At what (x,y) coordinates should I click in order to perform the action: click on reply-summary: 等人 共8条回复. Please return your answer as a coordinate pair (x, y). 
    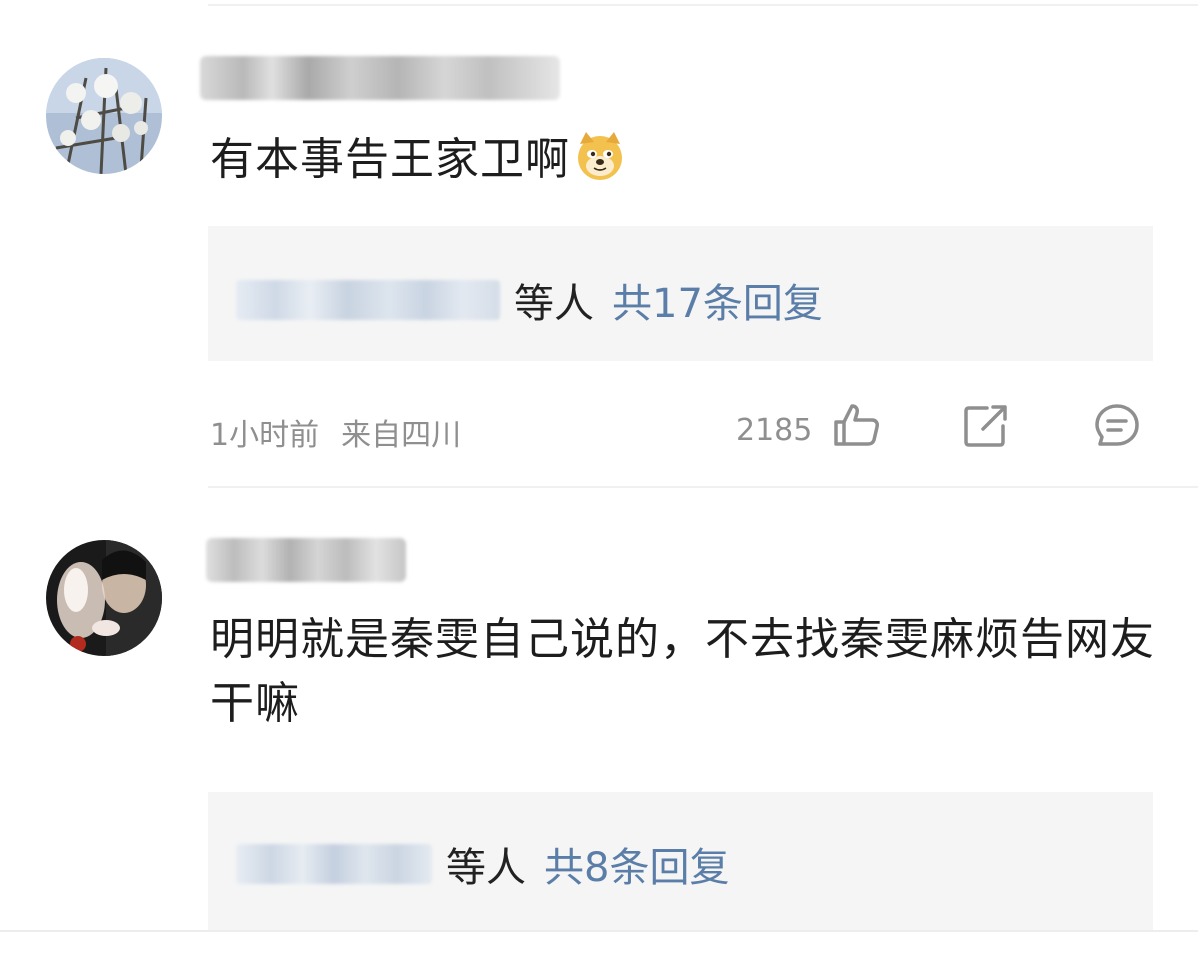
    Looking at the image, I should click on (482, 864).